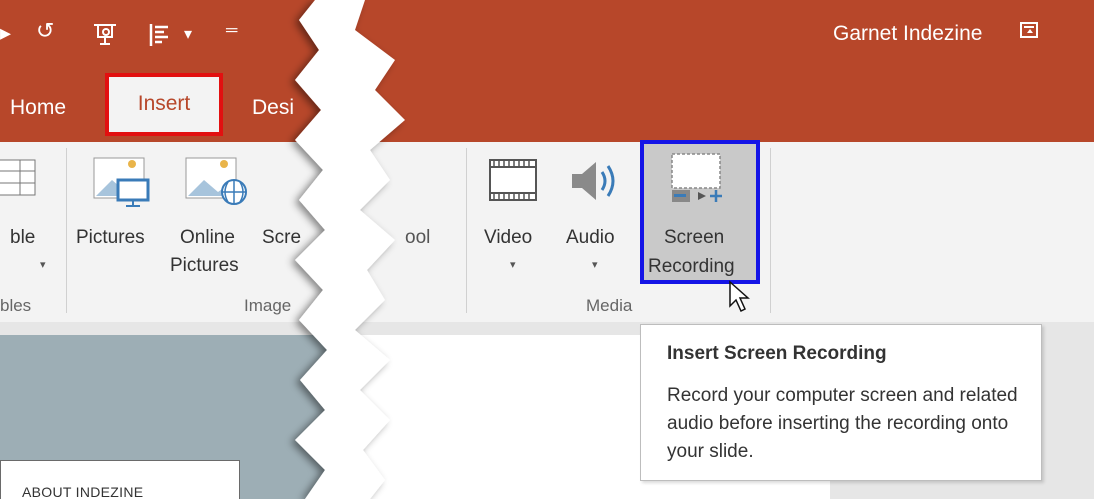 Image resolution: width=1094 pixels, height=500 pixels. Describe the element at coordinates (207, 238) in the screenshot. I see `online-pictures-label-1: Online` at that location.